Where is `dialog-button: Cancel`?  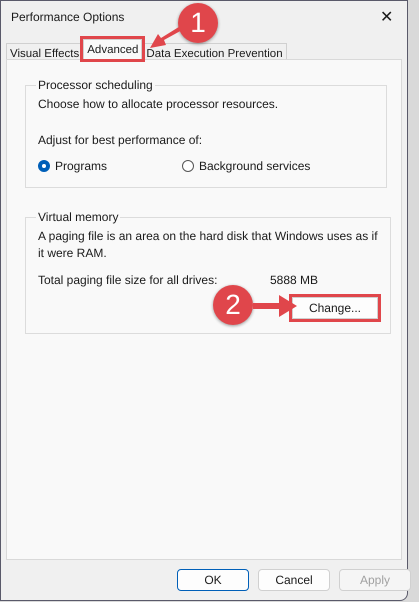
dialog-button: Cancel is located at coordinates (294, 580).